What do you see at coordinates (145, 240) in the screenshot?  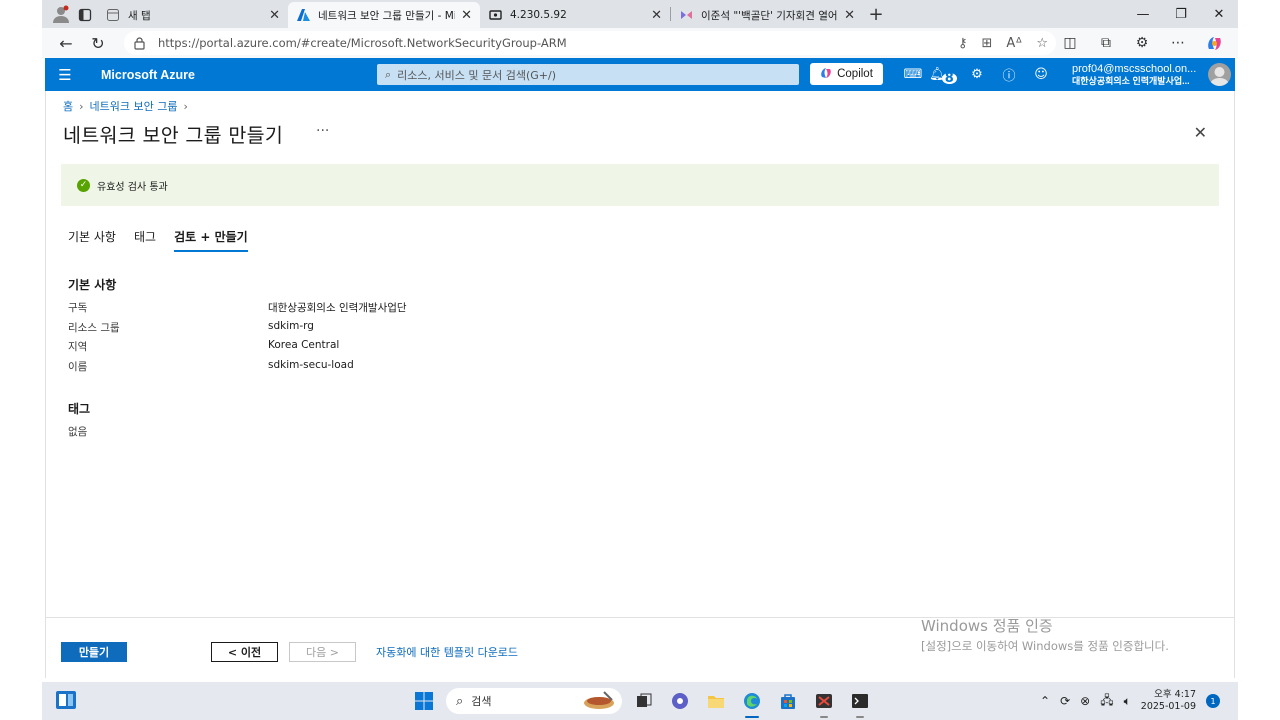 I see `tab-tags: 태그` at bounding box center [145, 240].